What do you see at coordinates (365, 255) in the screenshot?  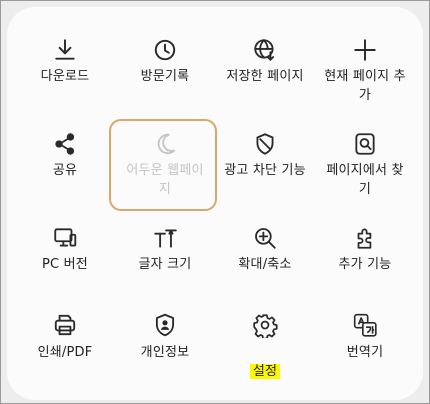 I see `menu-item-extensions: 추가 기능` at bounding box center [365, 255].